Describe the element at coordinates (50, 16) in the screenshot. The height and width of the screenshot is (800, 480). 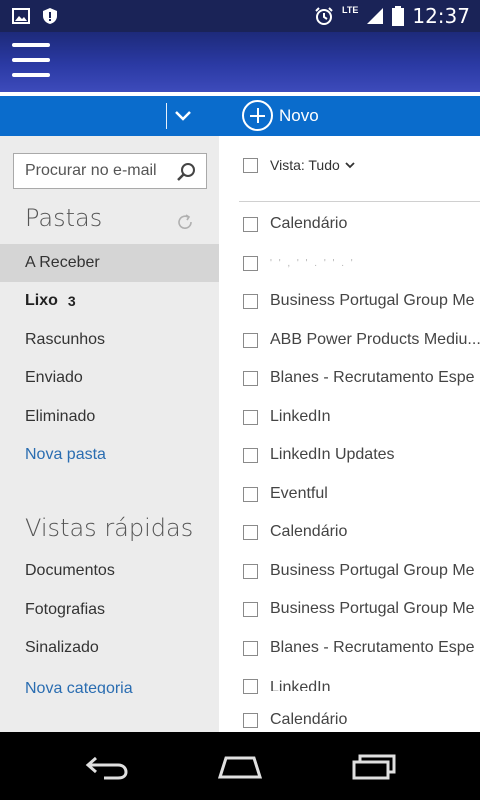
I see `shield-icon` at that location.